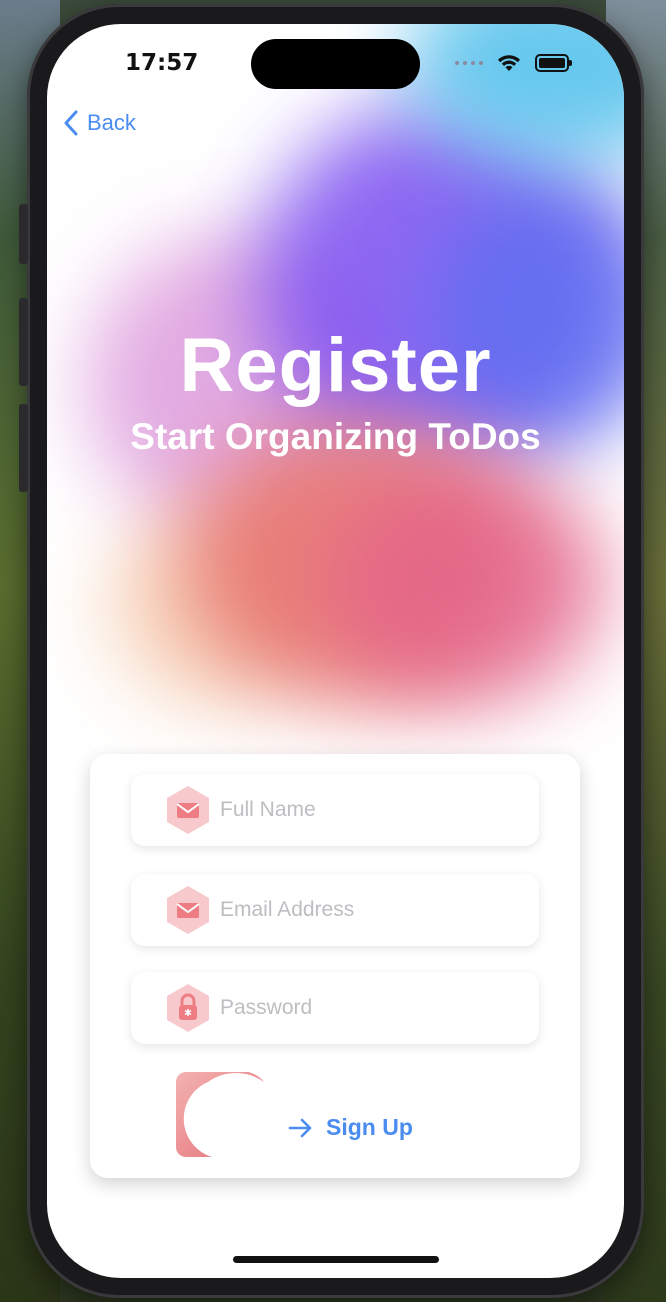 Image resolution: width=666 pixels, height=1302 pixels. I want to click on gradient-blob, so click(467, 584).